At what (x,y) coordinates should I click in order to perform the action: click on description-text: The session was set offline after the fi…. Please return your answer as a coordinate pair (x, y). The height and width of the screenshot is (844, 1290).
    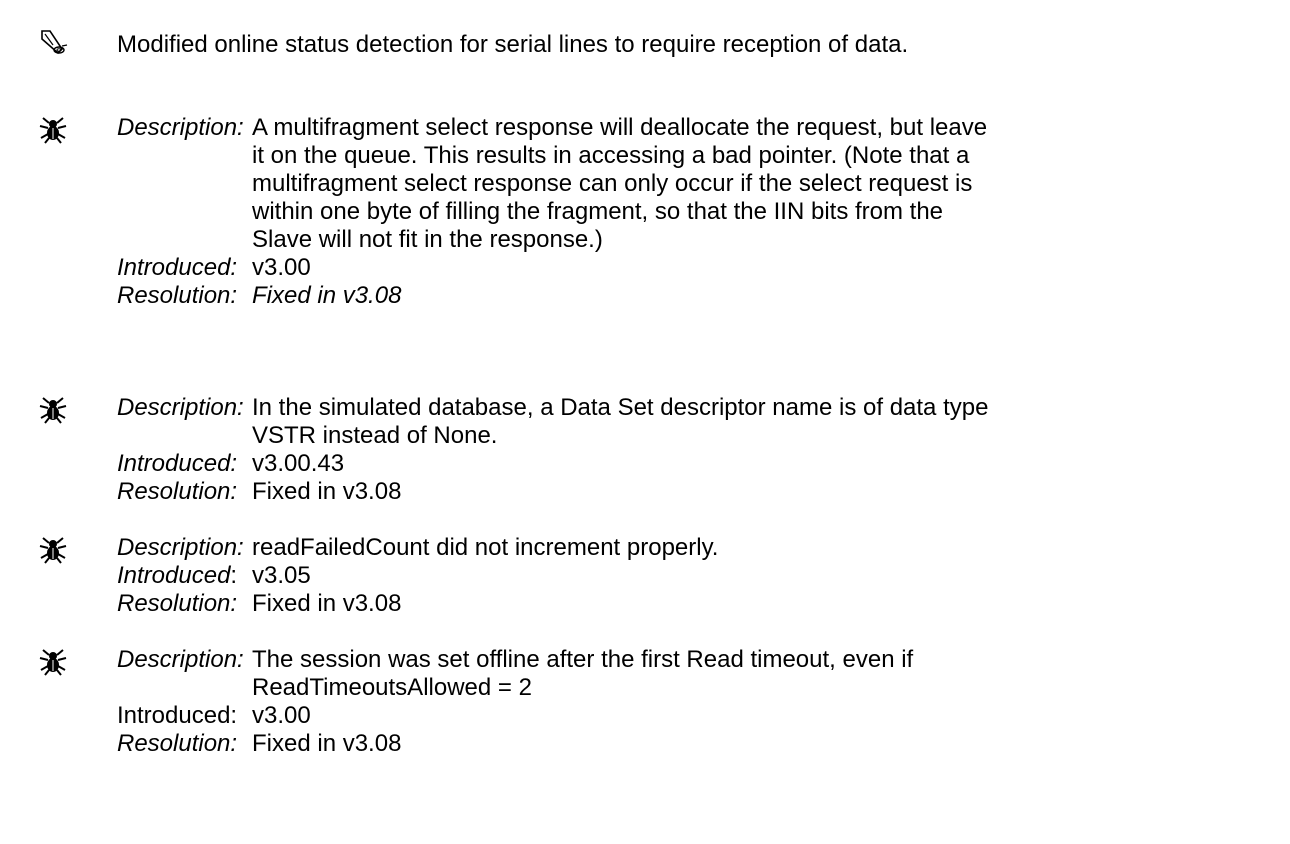
    Looking at the image, I should click on (752, 674).